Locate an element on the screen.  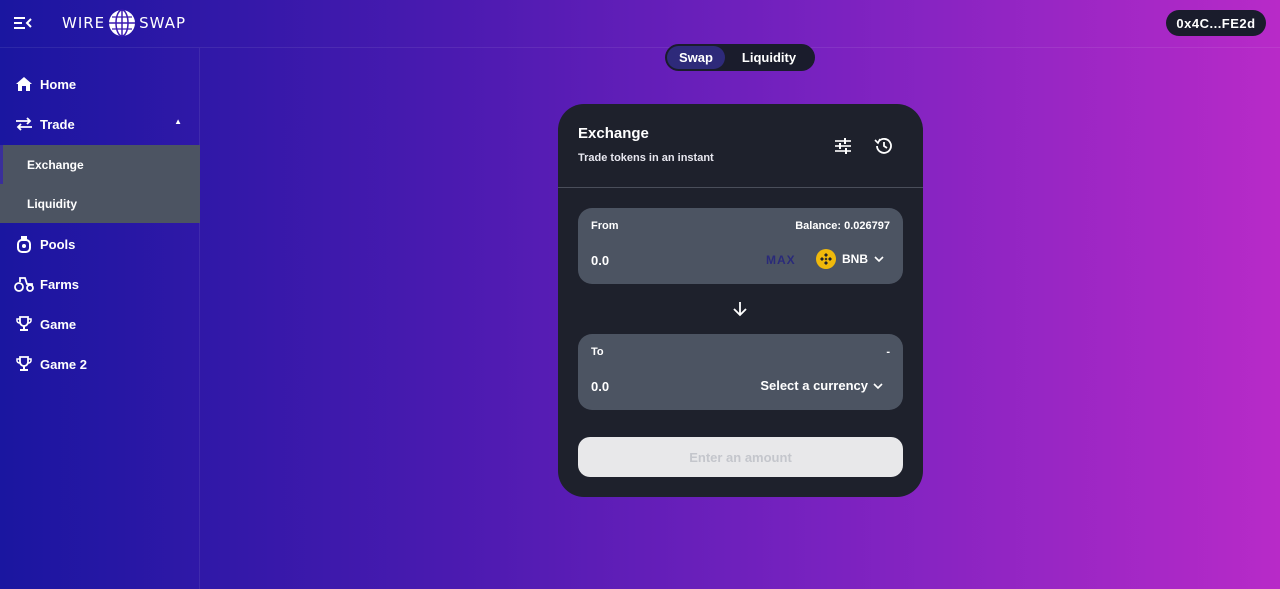
to-label: To is located at coordinates (597, 352).